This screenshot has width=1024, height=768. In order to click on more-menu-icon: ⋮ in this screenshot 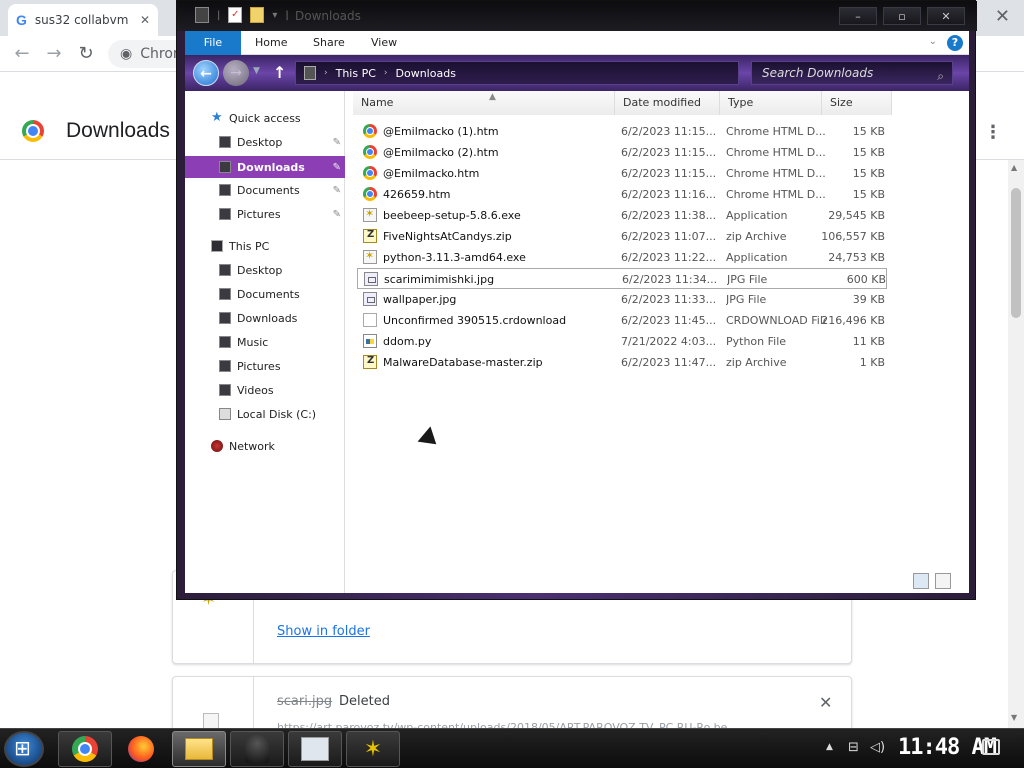, I will do `click(993, 132)`.